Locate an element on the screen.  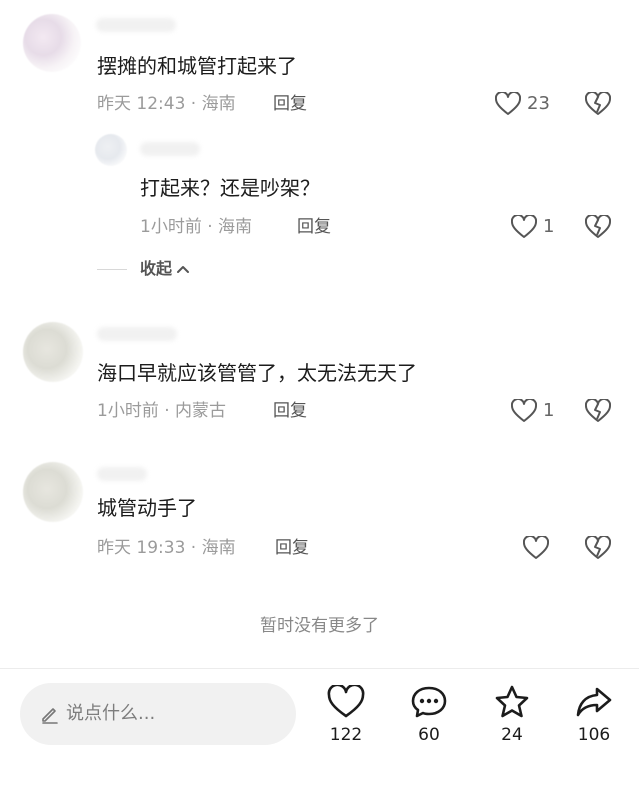
like-button: 23 is located at coordinates (522, 104).